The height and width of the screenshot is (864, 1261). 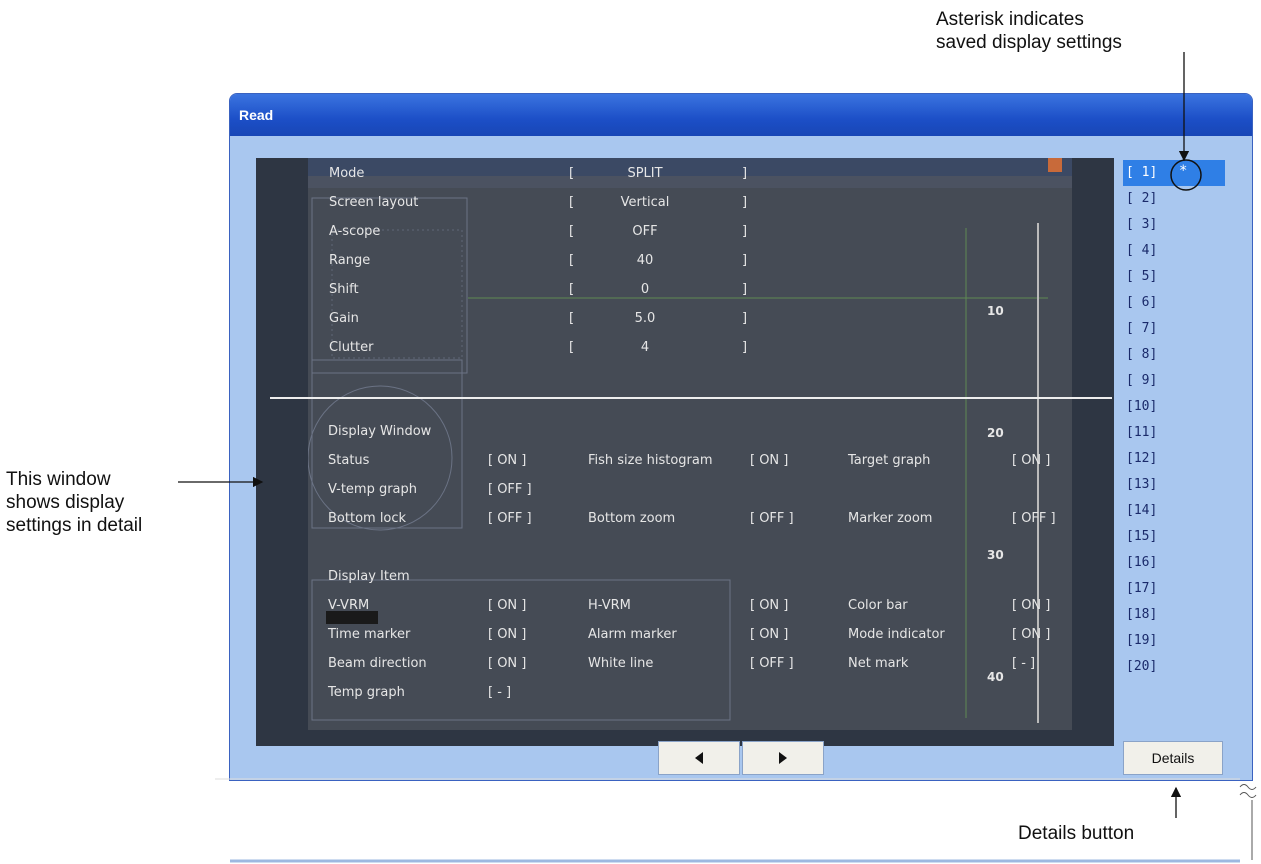 I want to click on annotation-text: Details button, so click(x=1076, y=833).